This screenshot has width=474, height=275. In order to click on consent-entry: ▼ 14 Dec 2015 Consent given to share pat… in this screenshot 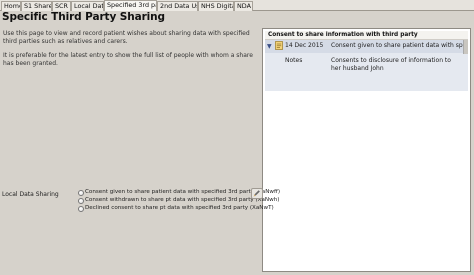, I will do `click(366, 65)`.